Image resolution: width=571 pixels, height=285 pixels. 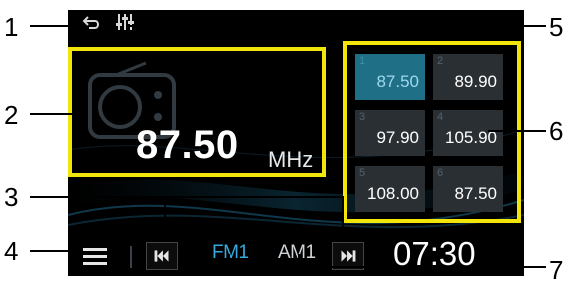 What do you see at coordinates (393, 193) in the screenshot?
I see `preset-frequency: 108.00` at bounding box center [393, 193].